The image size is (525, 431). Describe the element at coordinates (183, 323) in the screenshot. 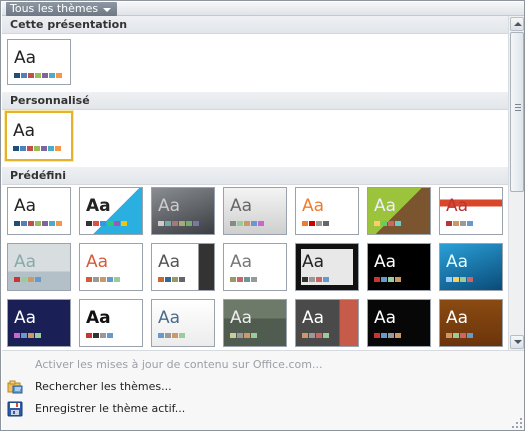

I see `theme-thumb-origin: Aa` at that location.